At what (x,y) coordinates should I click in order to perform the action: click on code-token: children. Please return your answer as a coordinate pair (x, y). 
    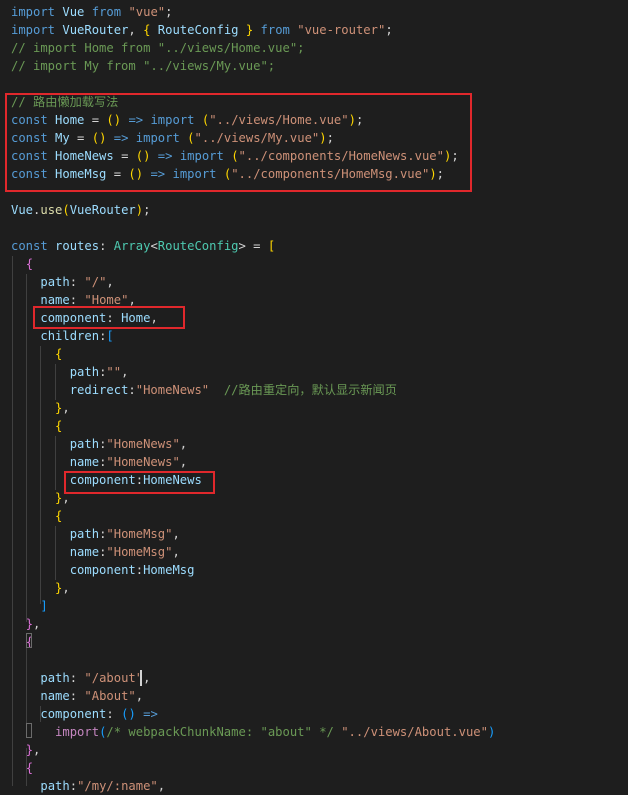
    Looking at the image, I should click on (70, 336).